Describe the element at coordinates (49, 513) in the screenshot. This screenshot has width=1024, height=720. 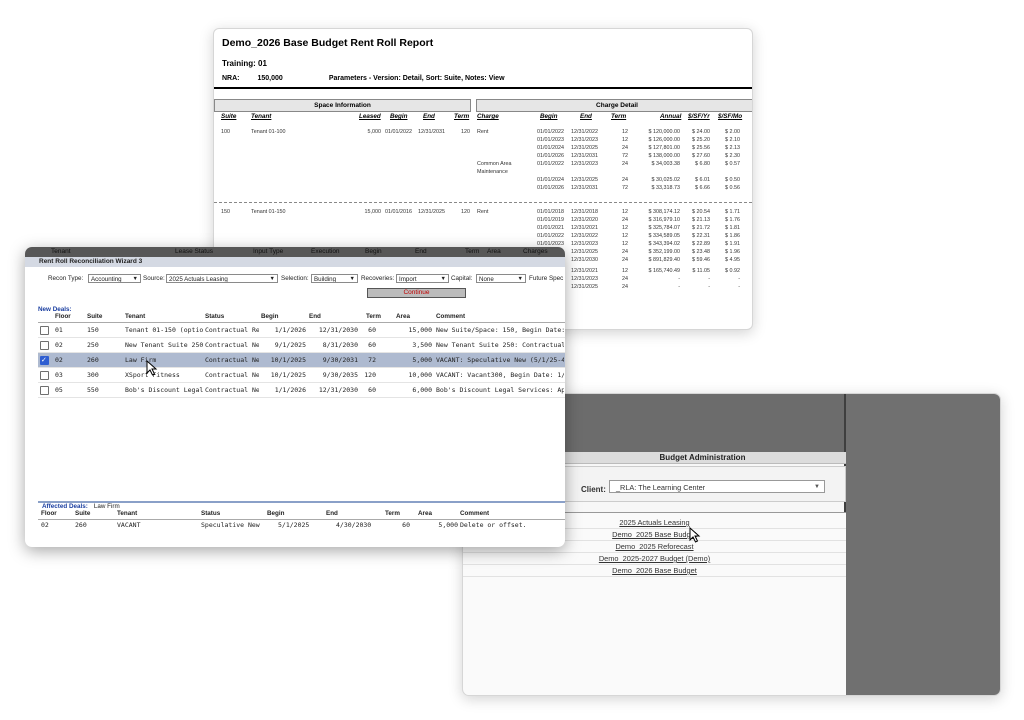
I see `col-header: Floor` at that location.